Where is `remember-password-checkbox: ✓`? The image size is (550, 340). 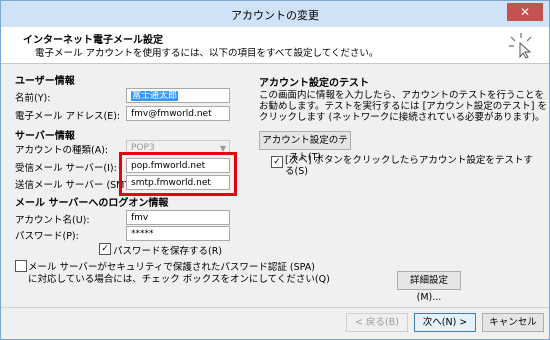 remember-password-checkbox: ✓ is located at coordinates (105, 249).